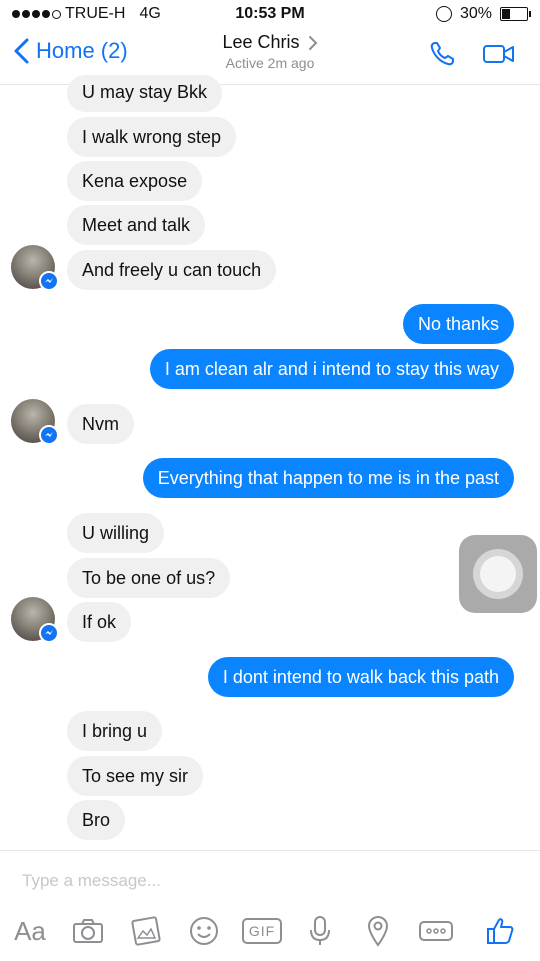 Image resolution: width=540 pixels, height=961 pixels. I want to click on text-format-button: Aa, so click(30, 931).